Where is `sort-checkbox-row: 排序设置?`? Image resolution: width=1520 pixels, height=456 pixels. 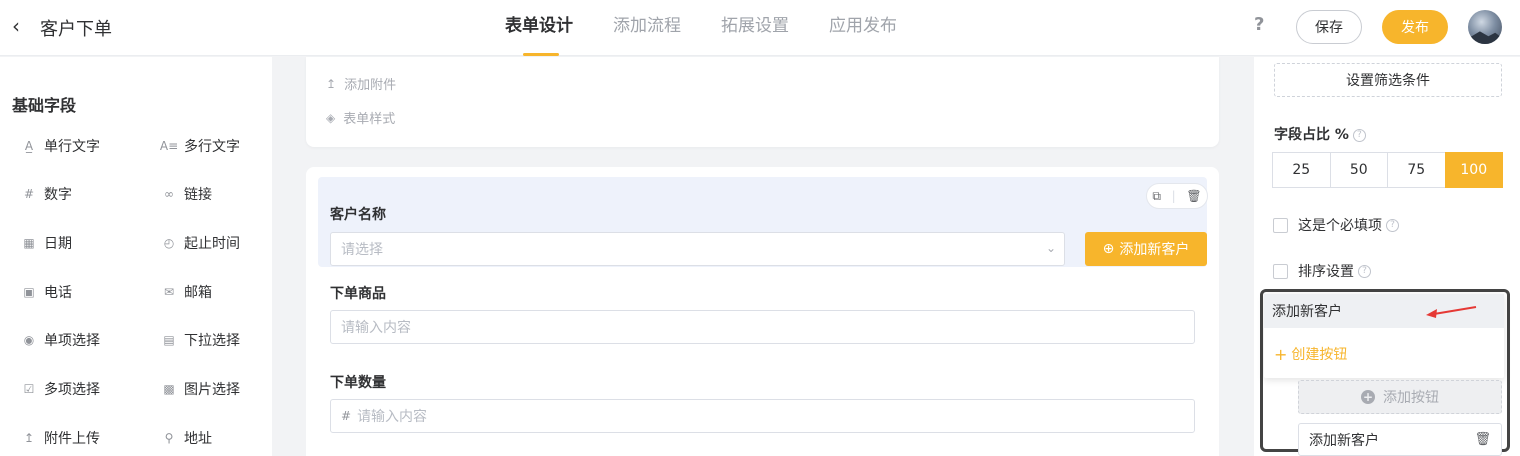 sort-checkbox-row: 排序设置? is located at coordinates (1322, 271).